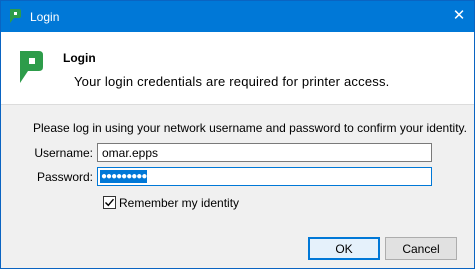 This screenshot has height=269, width=475. I want to click on checkmark-icon, so click(110, 202).